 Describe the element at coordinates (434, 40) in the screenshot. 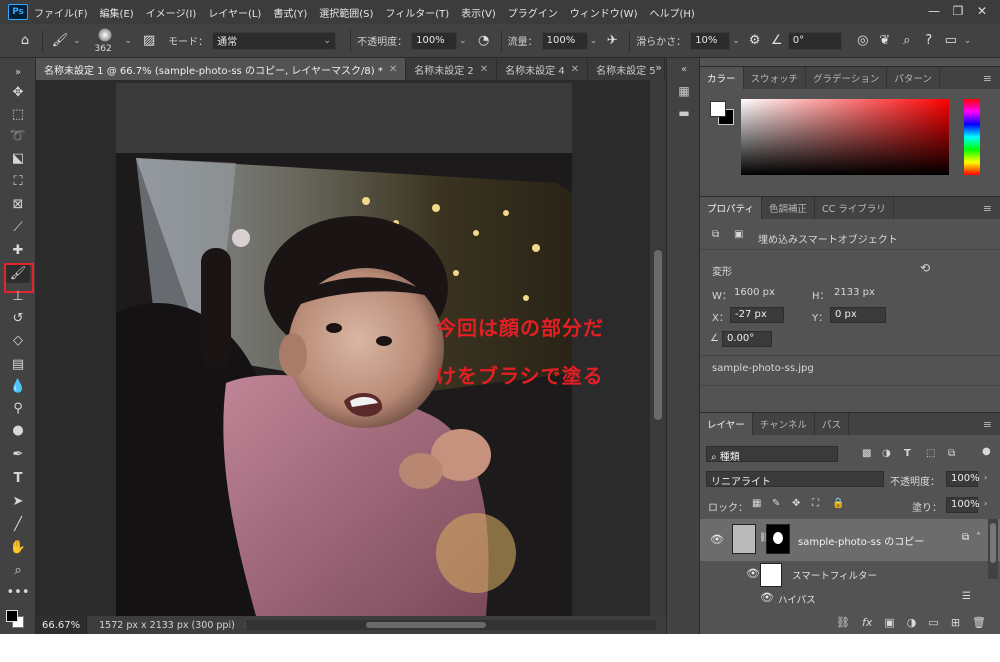

I see `opacity-input: 100%` at that location.